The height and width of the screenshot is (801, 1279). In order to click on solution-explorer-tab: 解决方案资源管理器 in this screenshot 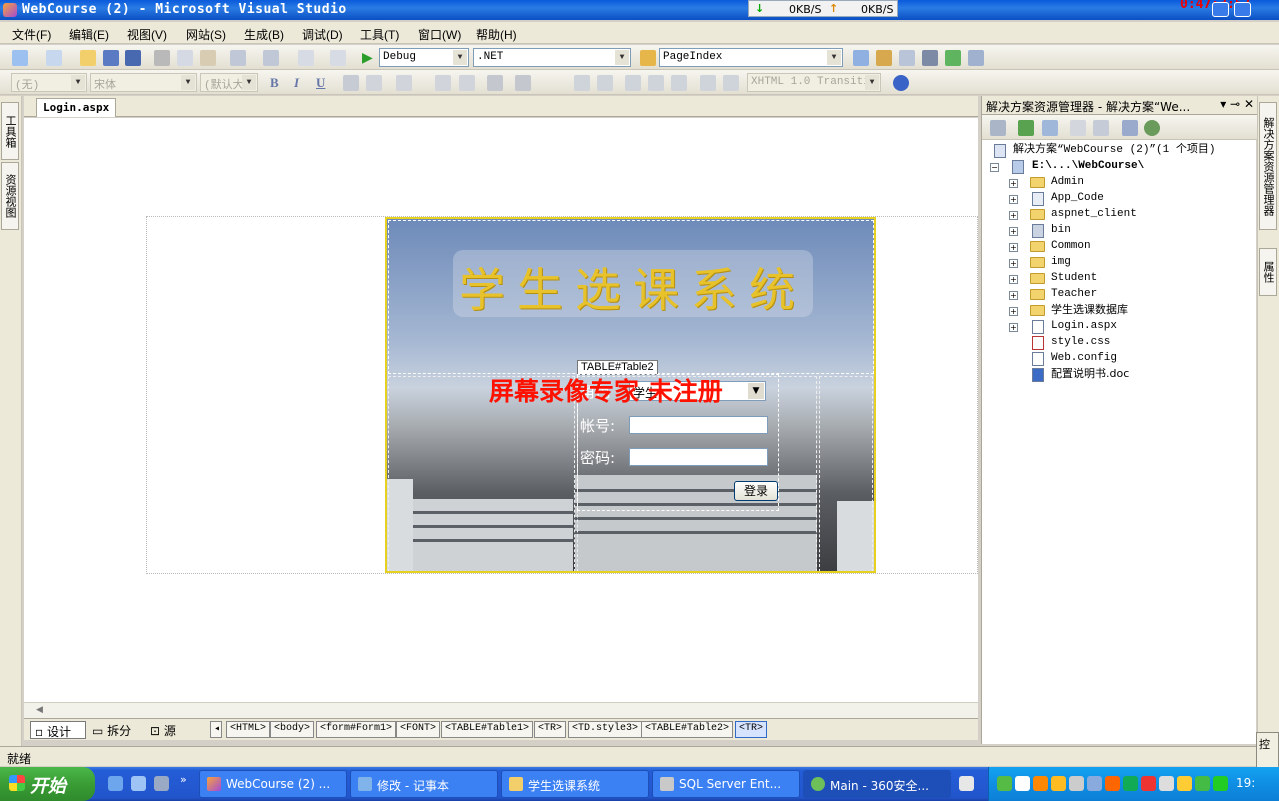, I will do `click(1268, 166)`.